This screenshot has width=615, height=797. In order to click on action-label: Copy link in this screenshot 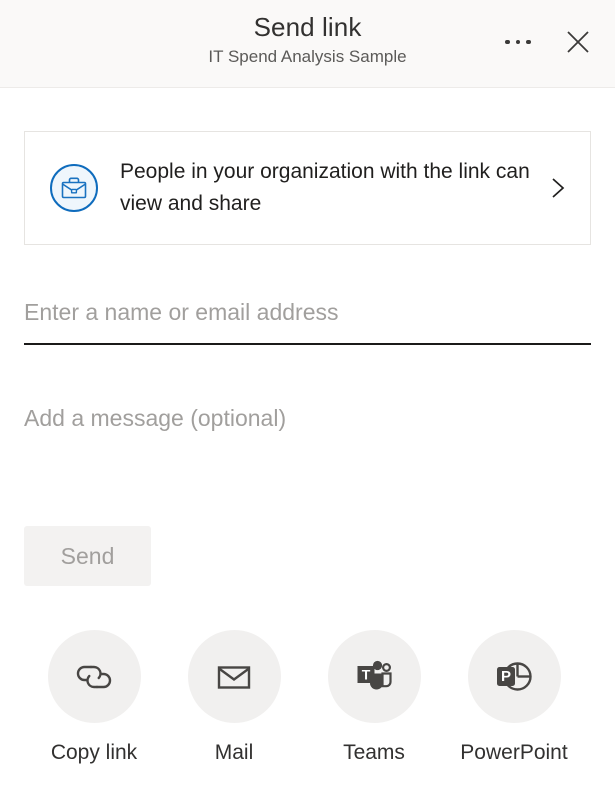, I will do `click(94, 752)`.